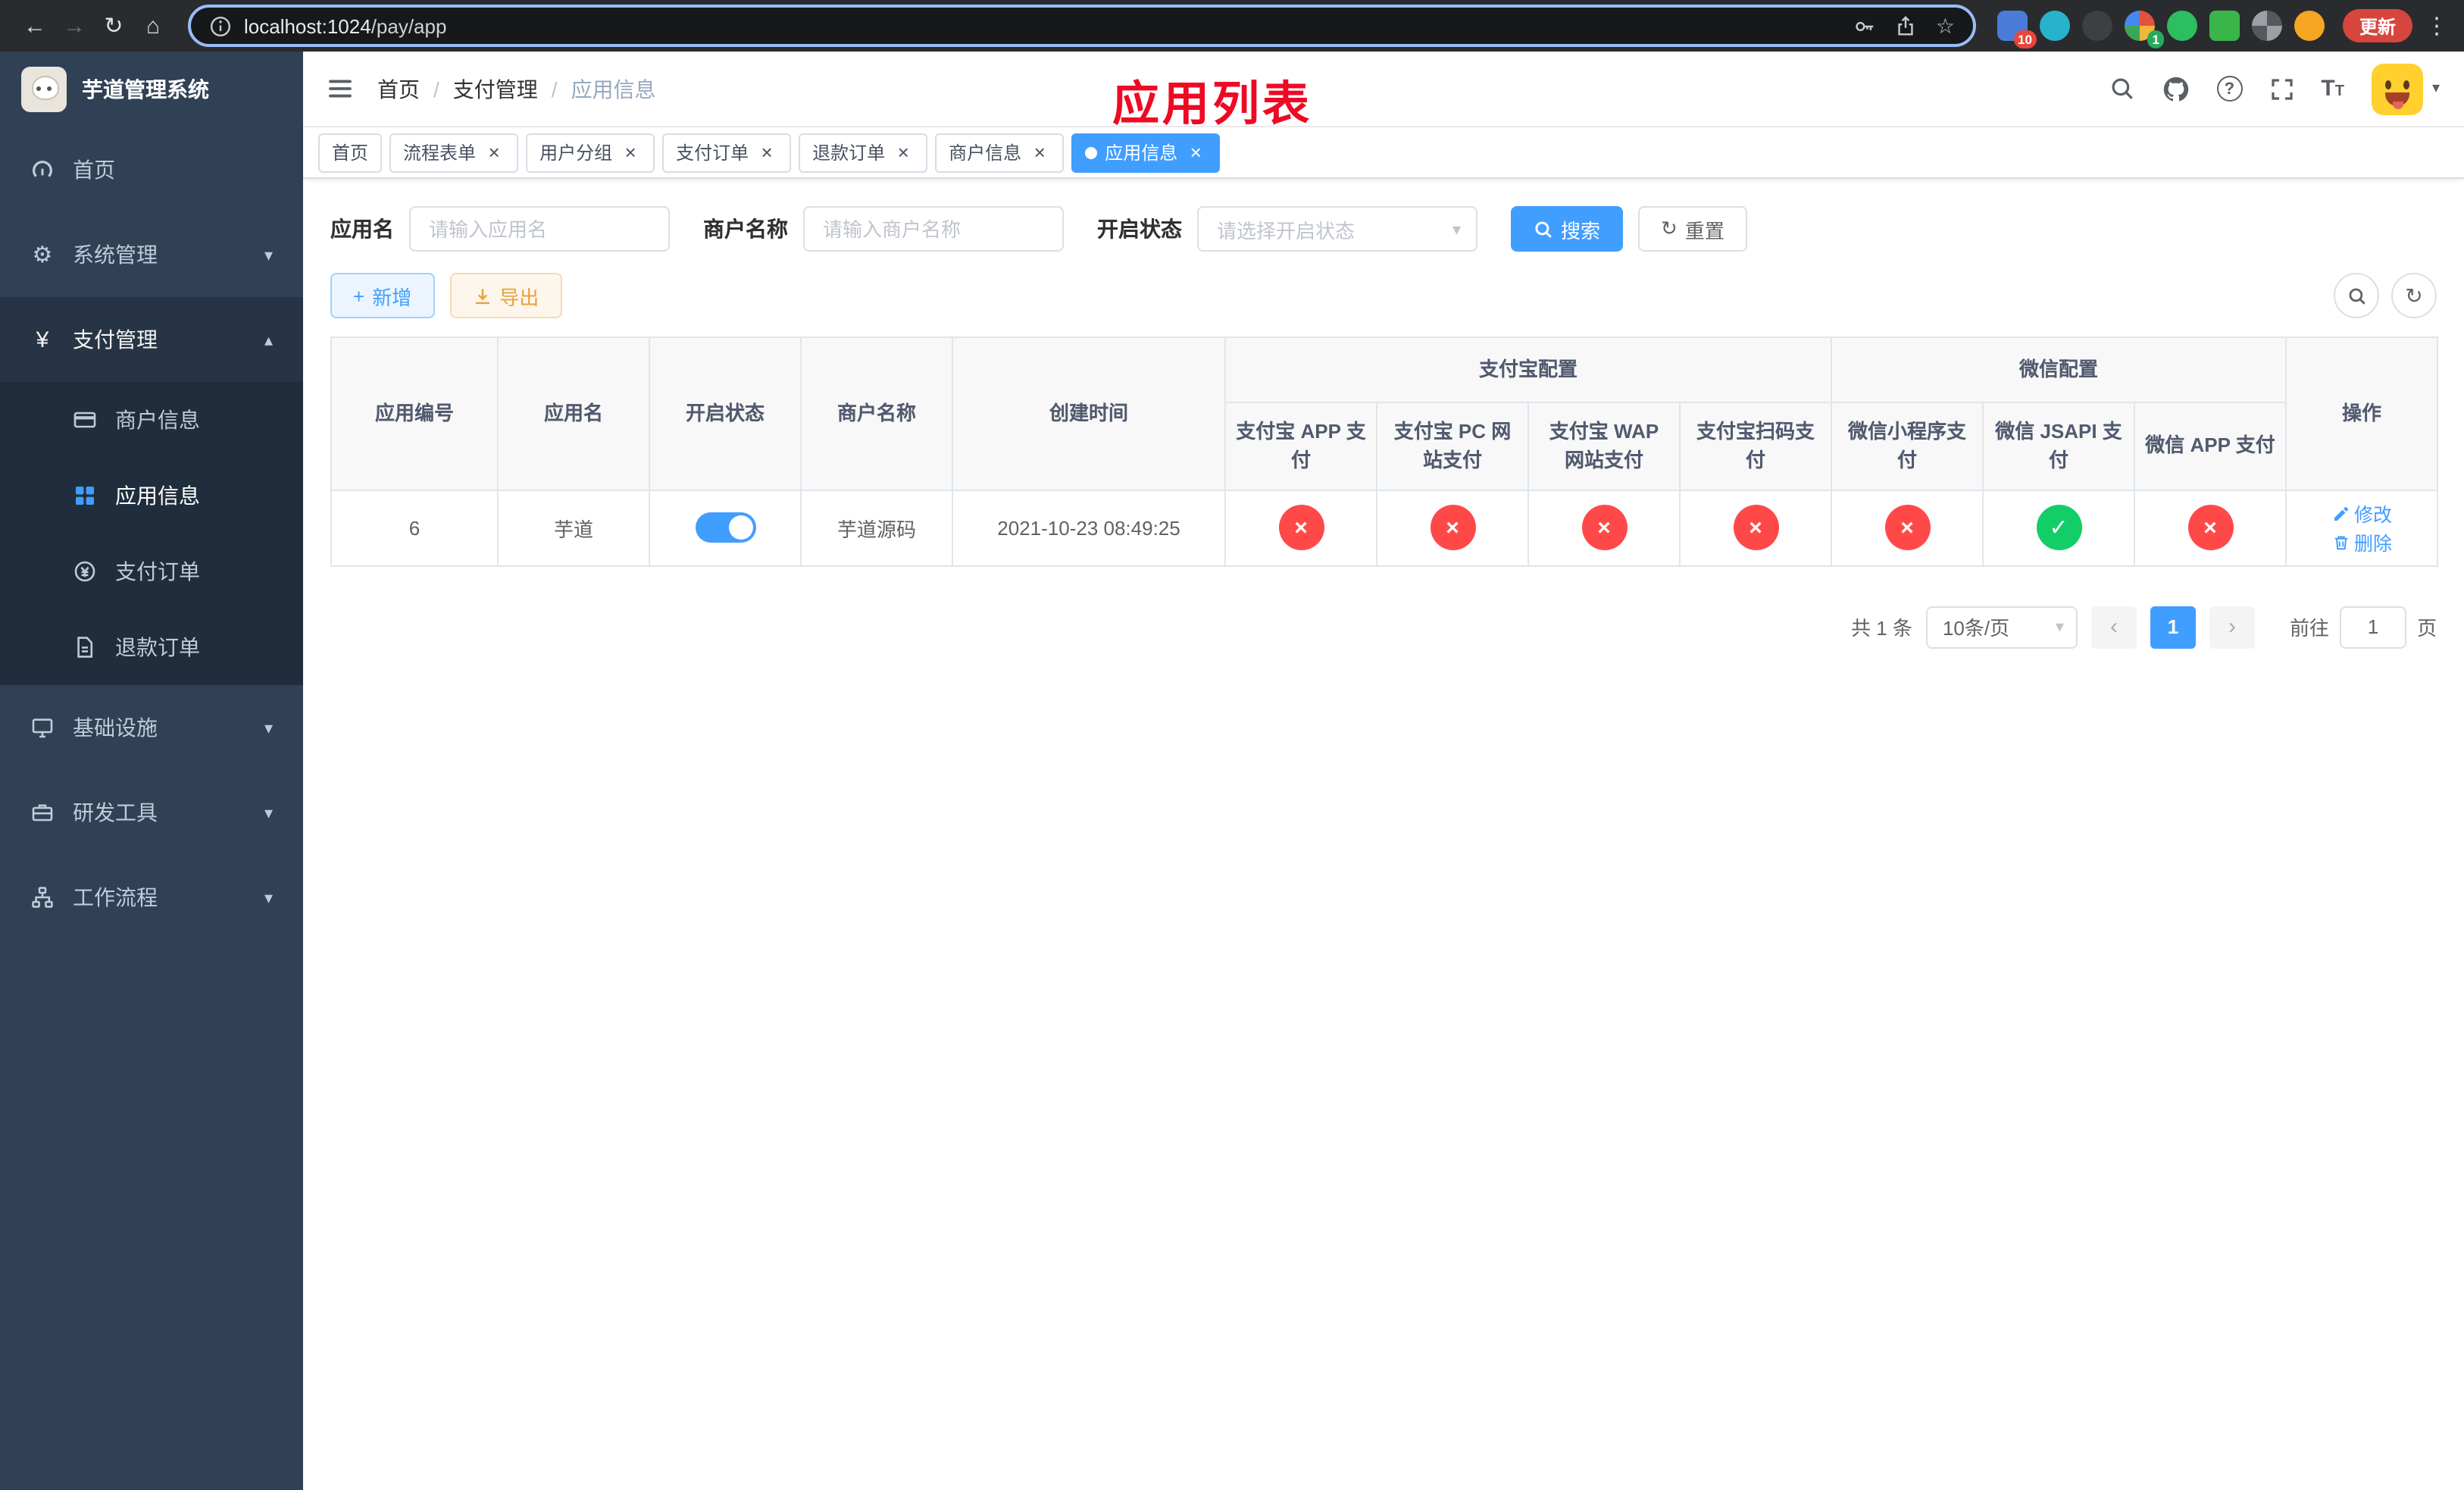  I want to click on edit-link: 修改, so click(2361, 513).